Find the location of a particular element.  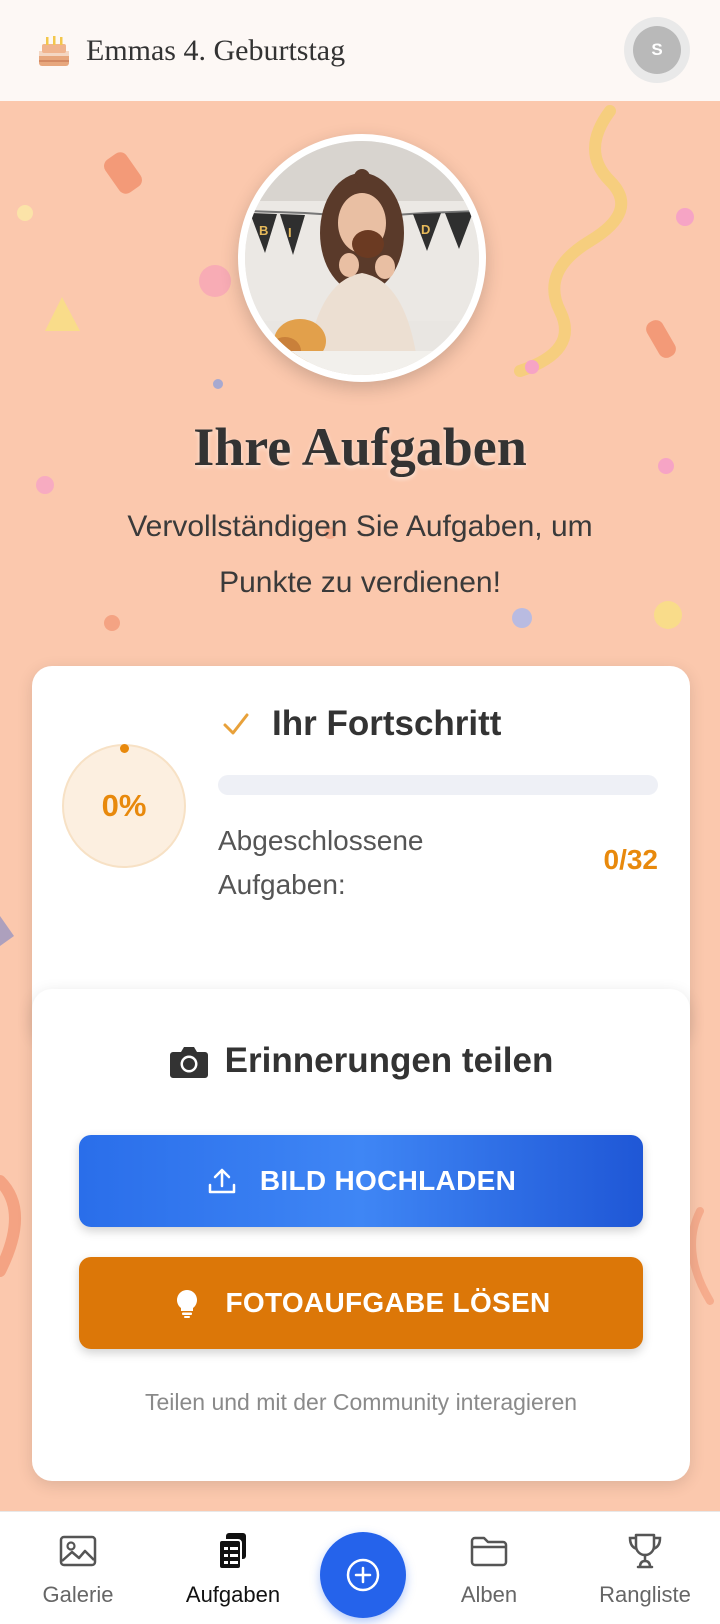

birthday-cake-icon is located at coordinates (54, 50).